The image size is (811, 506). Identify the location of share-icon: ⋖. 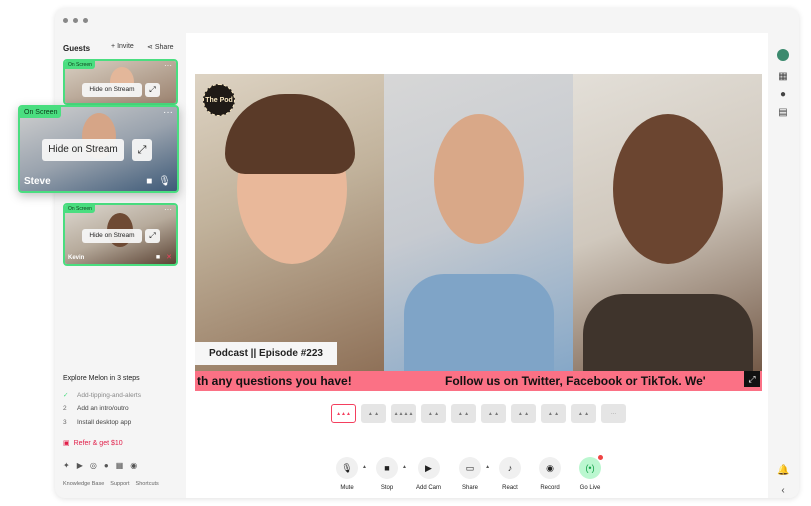
(150, 47).